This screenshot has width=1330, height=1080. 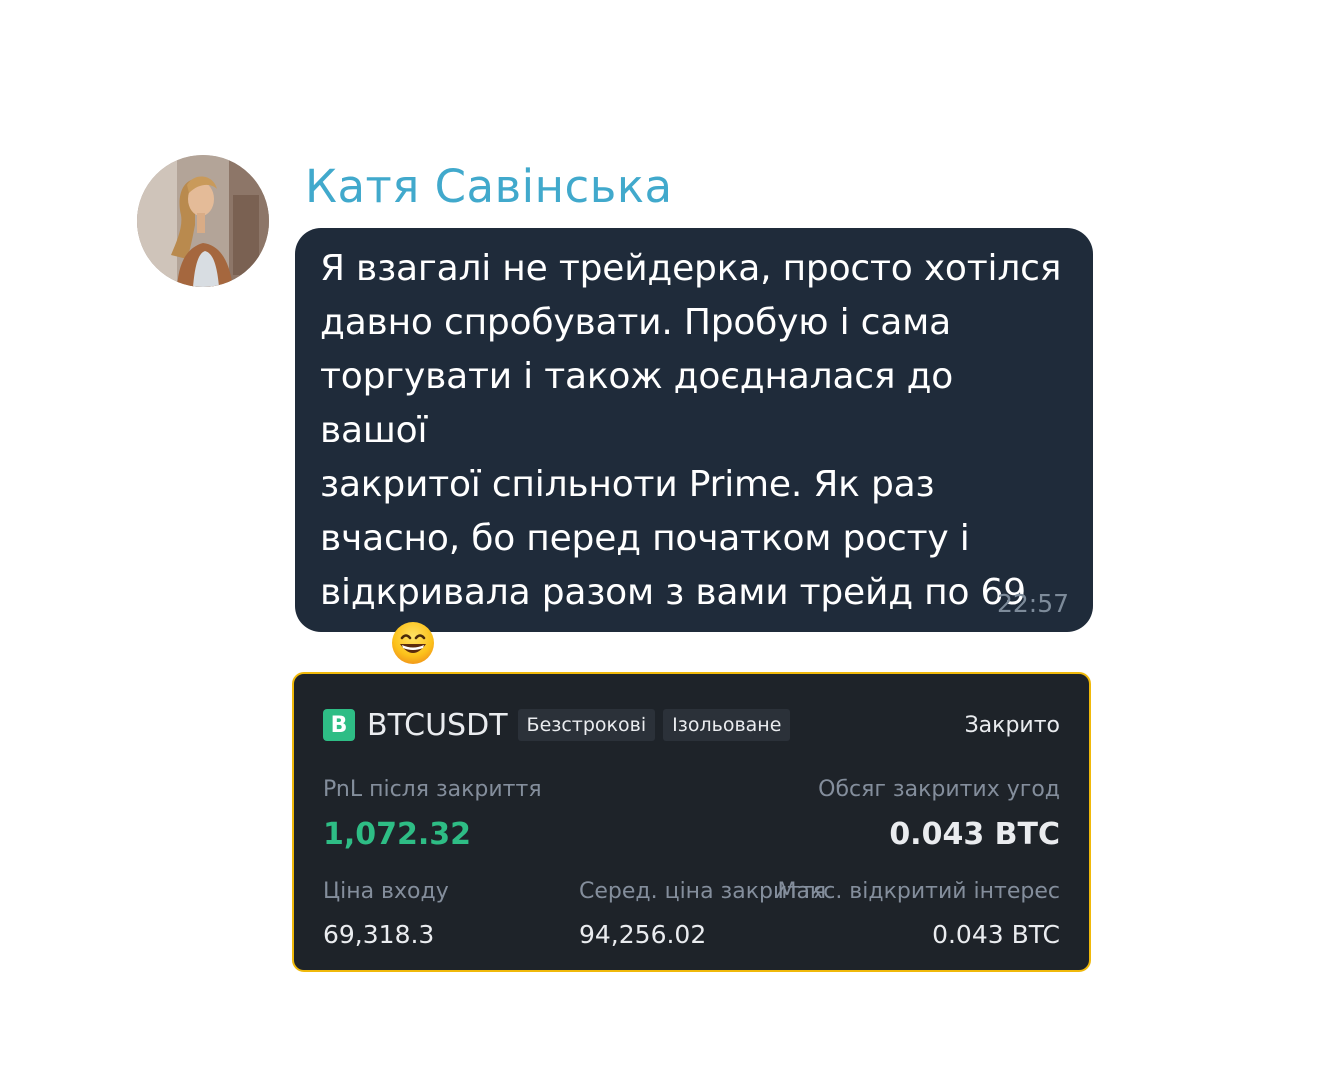 What do you see at coordinates (437, 725) in the screenshot?
I see `pair-name: BTCUSDT` at bounding box center [437, 725].